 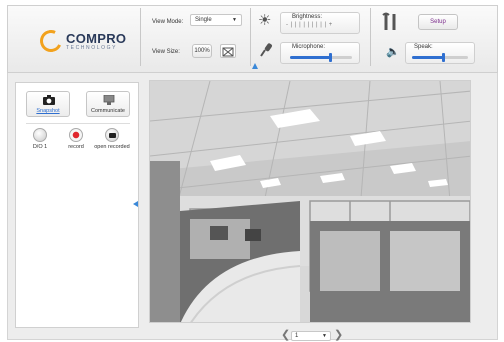 What do you see at coordinates (310, 57) in the screenshot?
I see `microphone-slider-fill` at bounding box center [310, 57].